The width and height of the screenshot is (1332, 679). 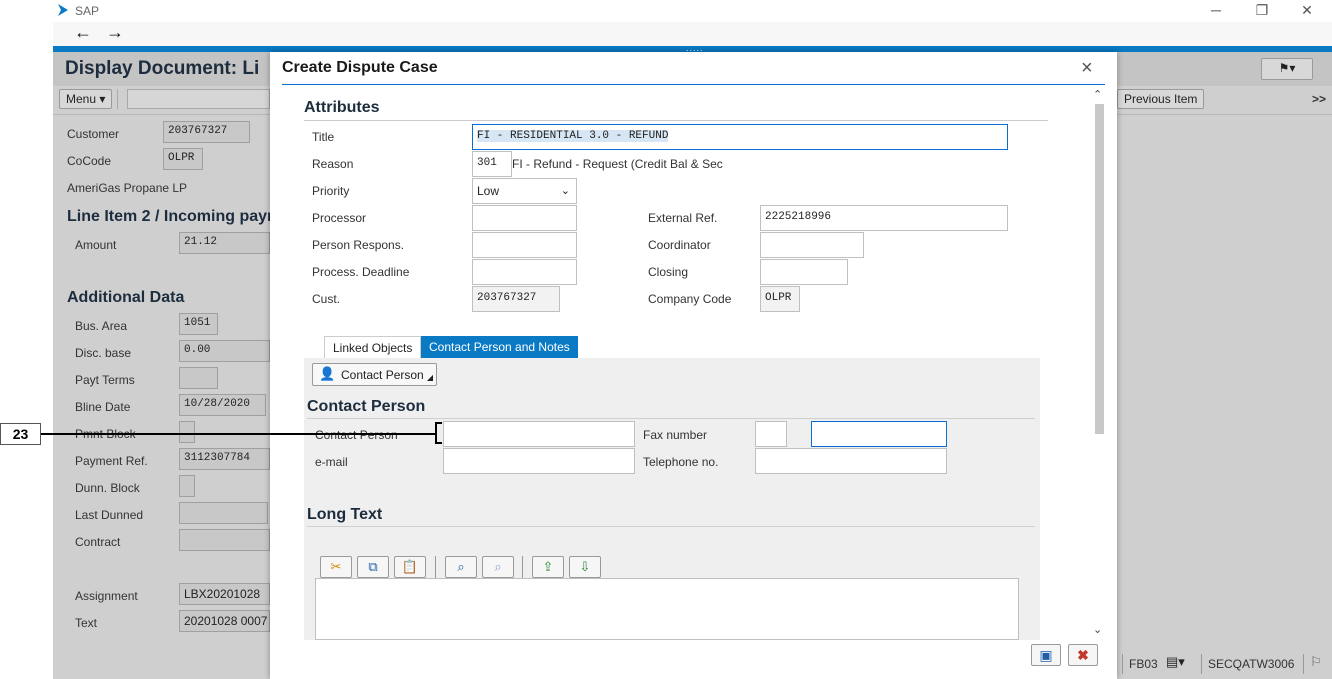 I want to click on find-next-icon: ⌕, so click(x=498, y=567).